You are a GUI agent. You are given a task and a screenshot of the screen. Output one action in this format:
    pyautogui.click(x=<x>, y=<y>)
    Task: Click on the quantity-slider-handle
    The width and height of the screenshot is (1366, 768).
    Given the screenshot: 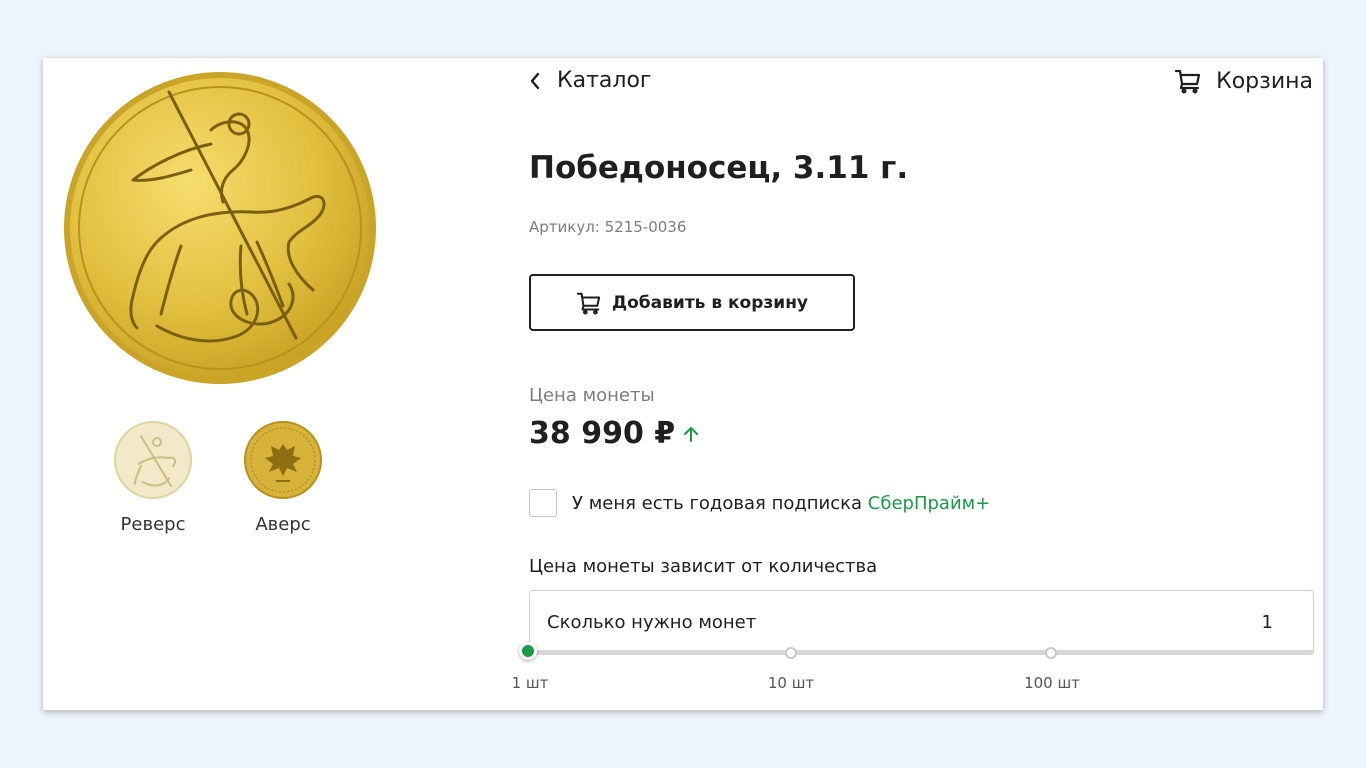 What is the action you would take?
    pyautogui.click(x=528, y=651)
    